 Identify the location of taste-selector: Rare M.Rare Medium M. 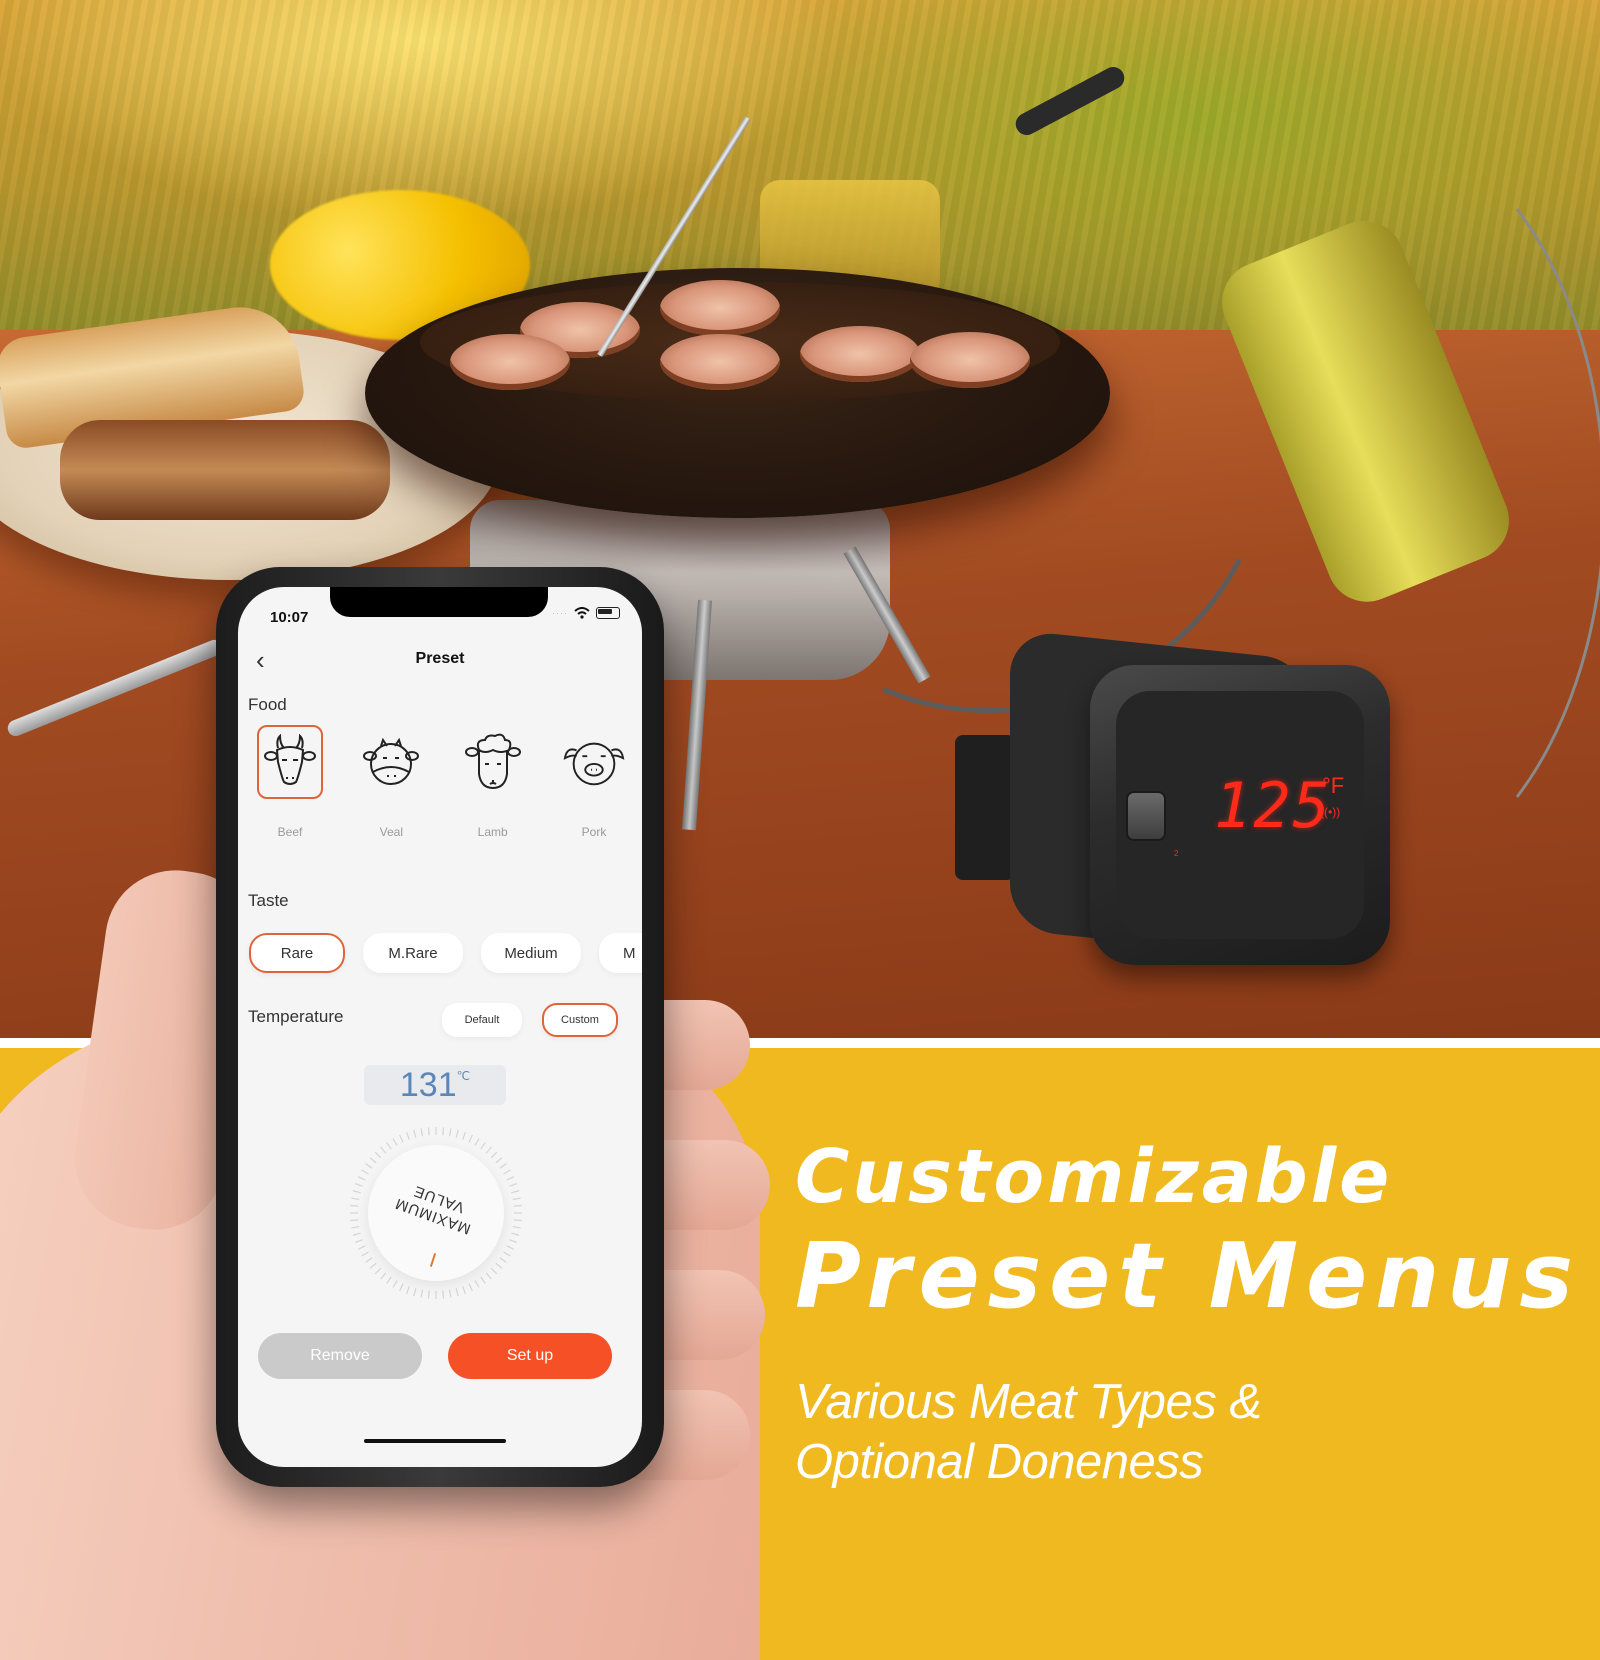
(445, 953).